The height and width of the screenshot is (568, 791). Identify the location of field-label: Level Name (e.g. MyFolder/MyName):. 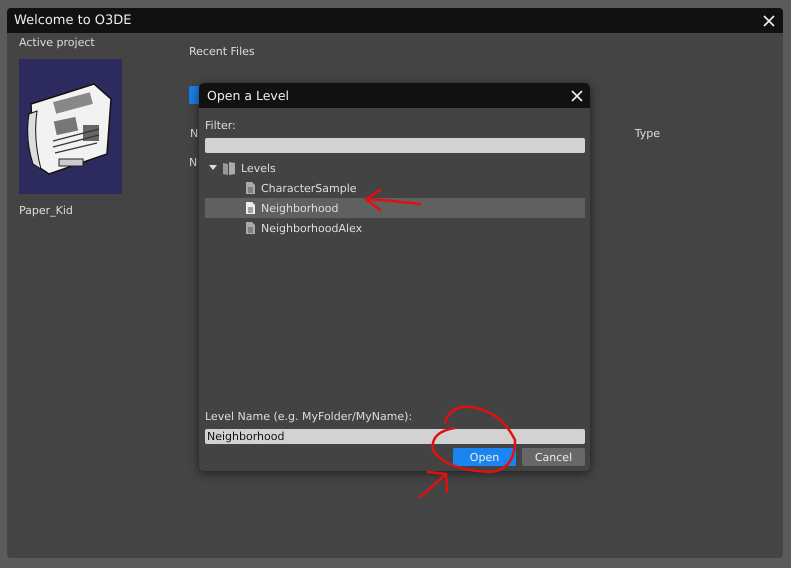
(309, 416).